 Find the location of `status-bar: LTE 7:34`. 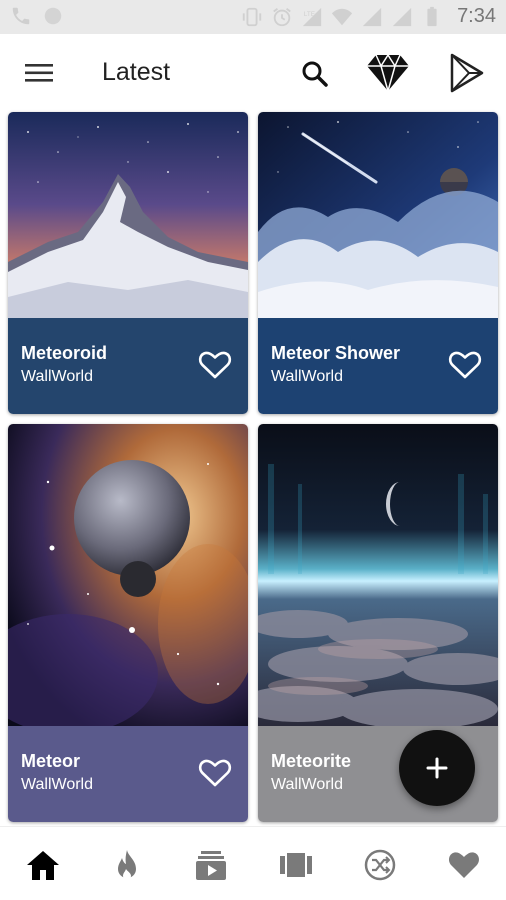

status-bar: LTE 7:34 is located at coordinates (253, 17).